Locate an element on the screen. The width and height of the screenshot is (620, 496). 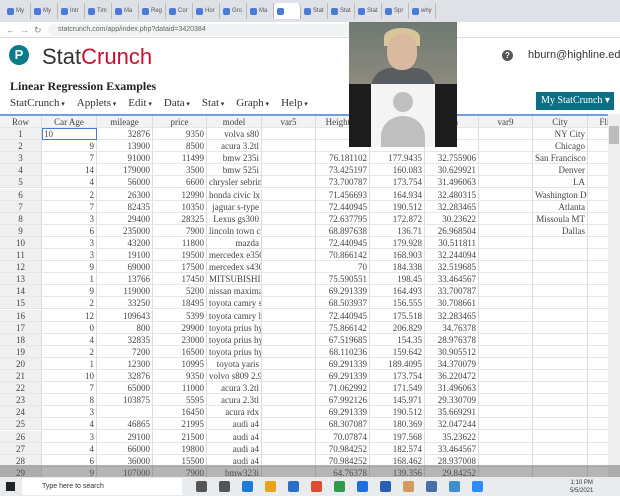
cell: 71.456693 is located at coordinates (343, 194).